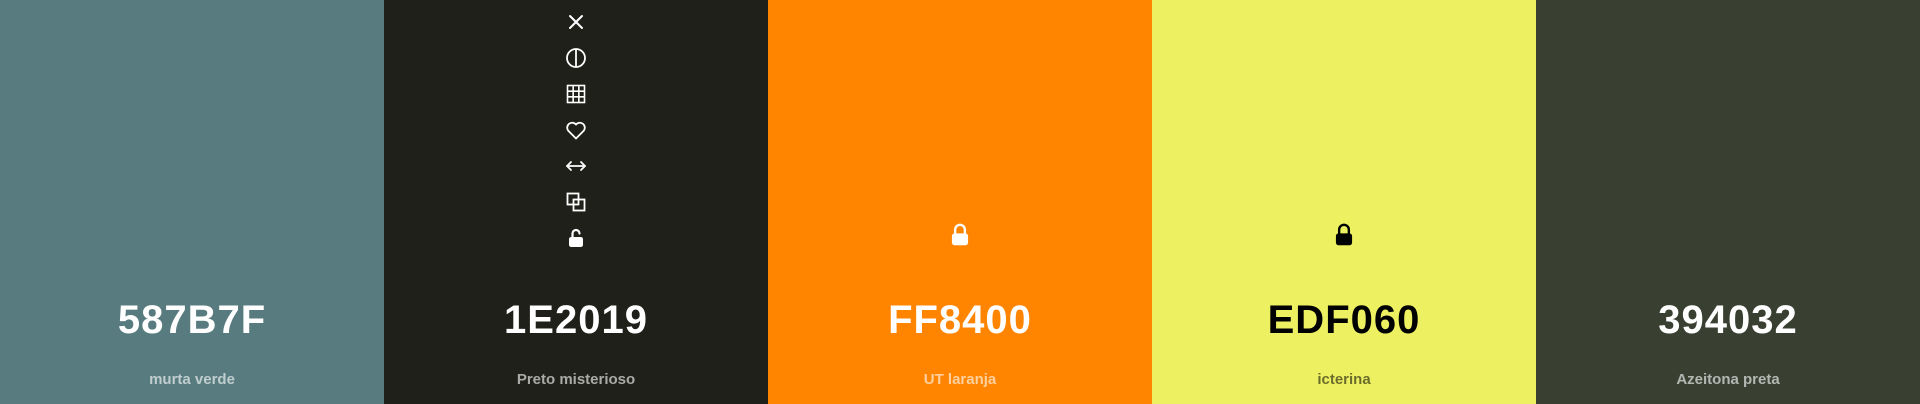  I want to click on shades-button, so click(576, 58).